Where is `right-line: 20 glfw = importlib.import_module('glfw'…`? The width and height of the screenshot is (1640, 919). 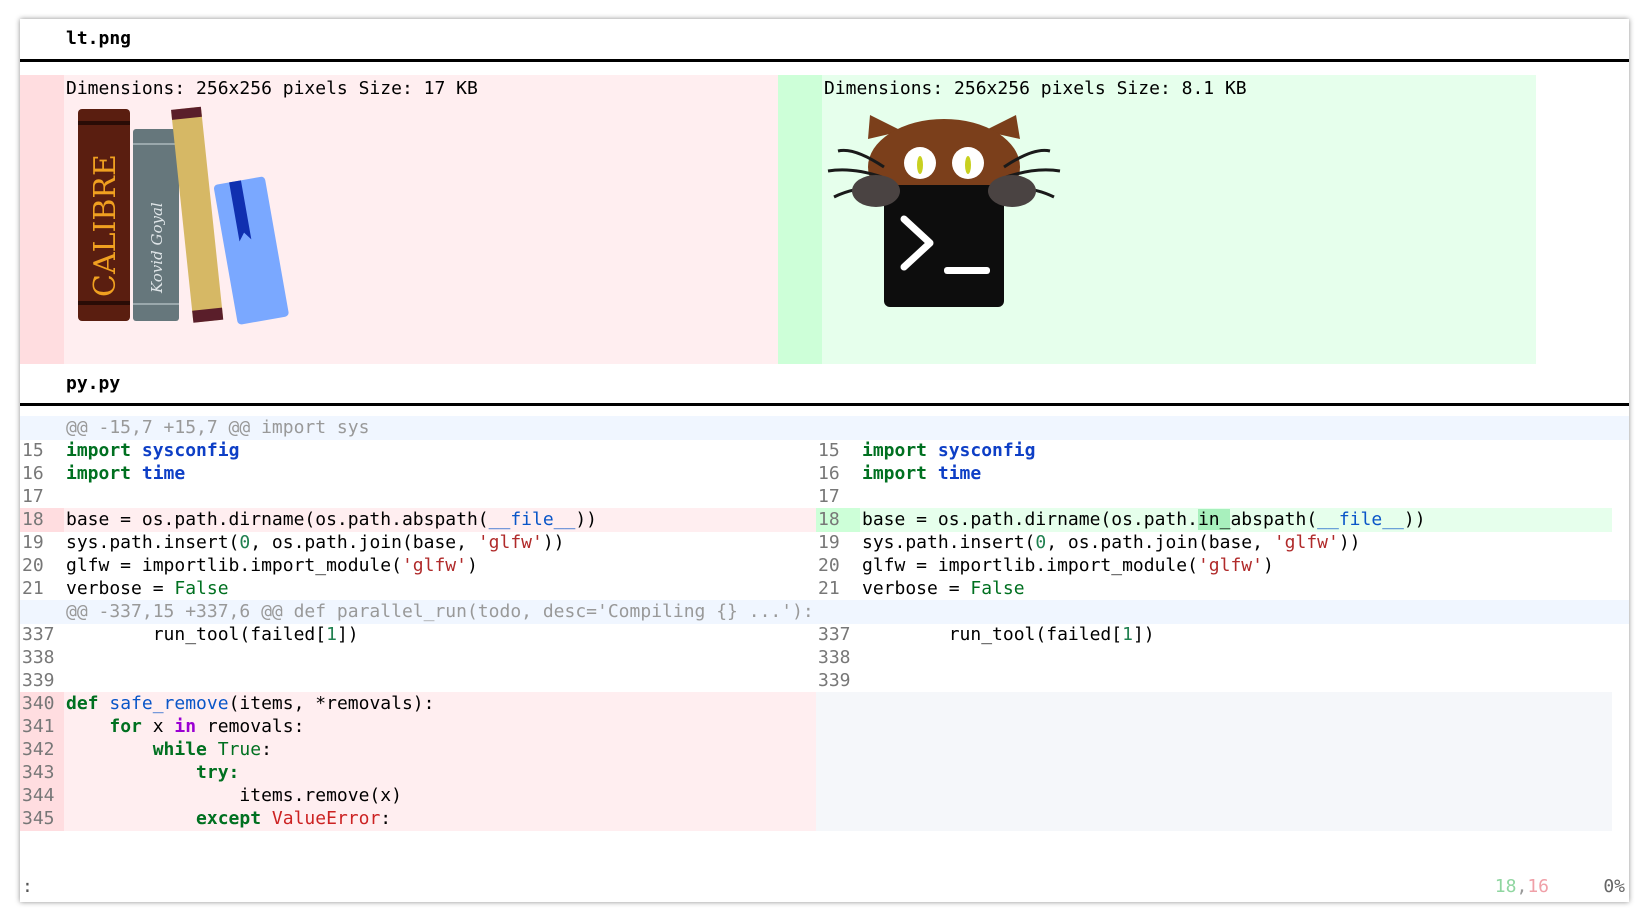 right-line: 20 glfw = importlib.import_module('glfw'… is located at coordinates (1214, 566).